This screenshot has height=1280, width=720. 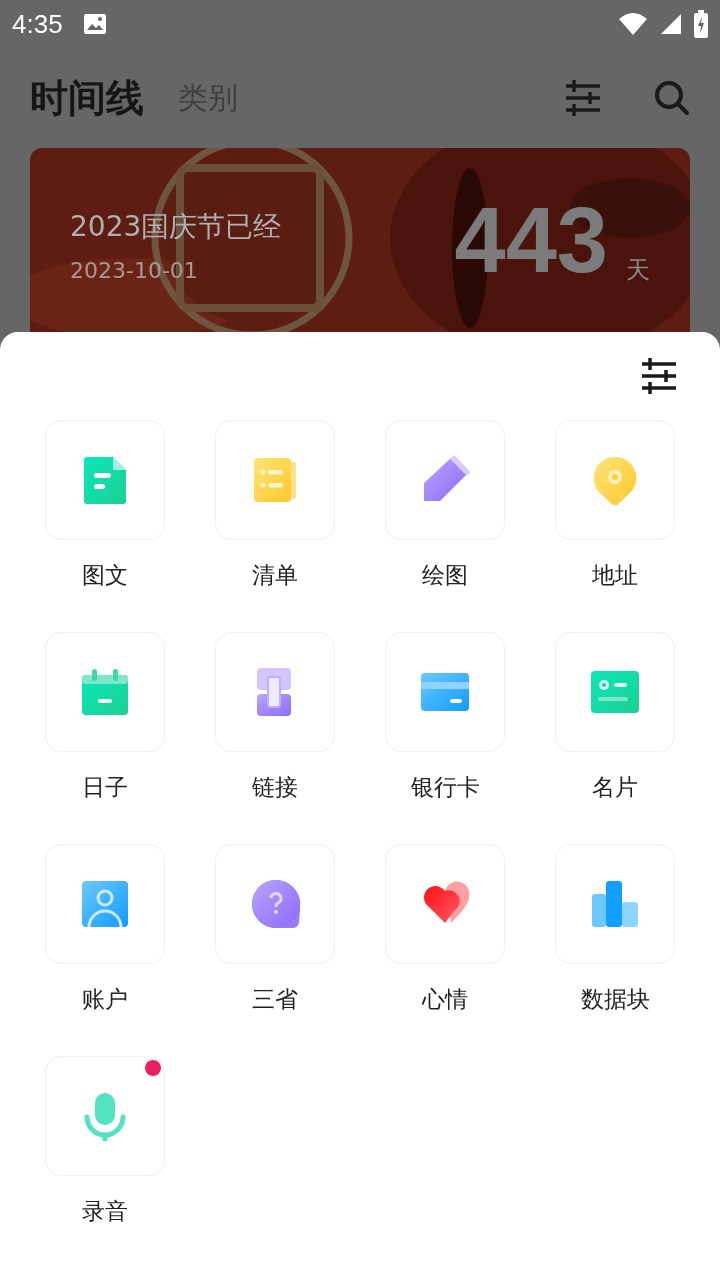 I want to click on signal-icon, so click(x=671, y=24).